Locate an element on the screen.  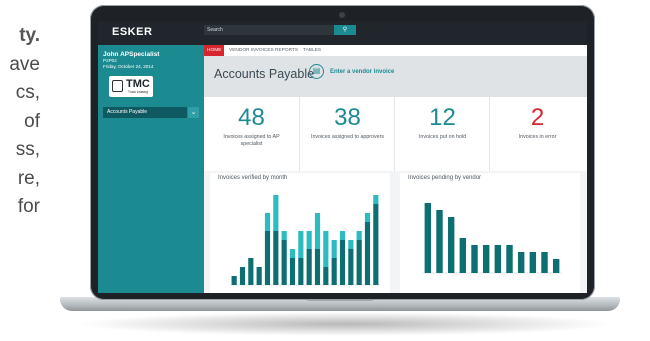
stat-ap-specialist: 48 Invoices assigned to AP specialist is located at coordinates (251, 134).